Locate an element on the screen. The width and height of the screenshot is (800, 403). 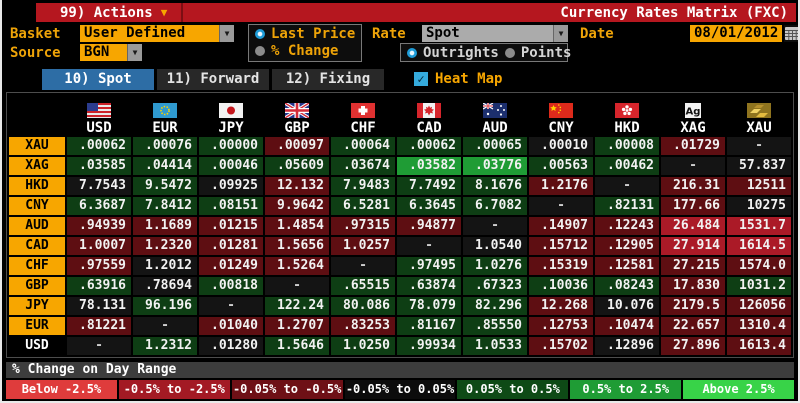
cell-aud-hkd: .12243 is located at coordinates (627, 226).